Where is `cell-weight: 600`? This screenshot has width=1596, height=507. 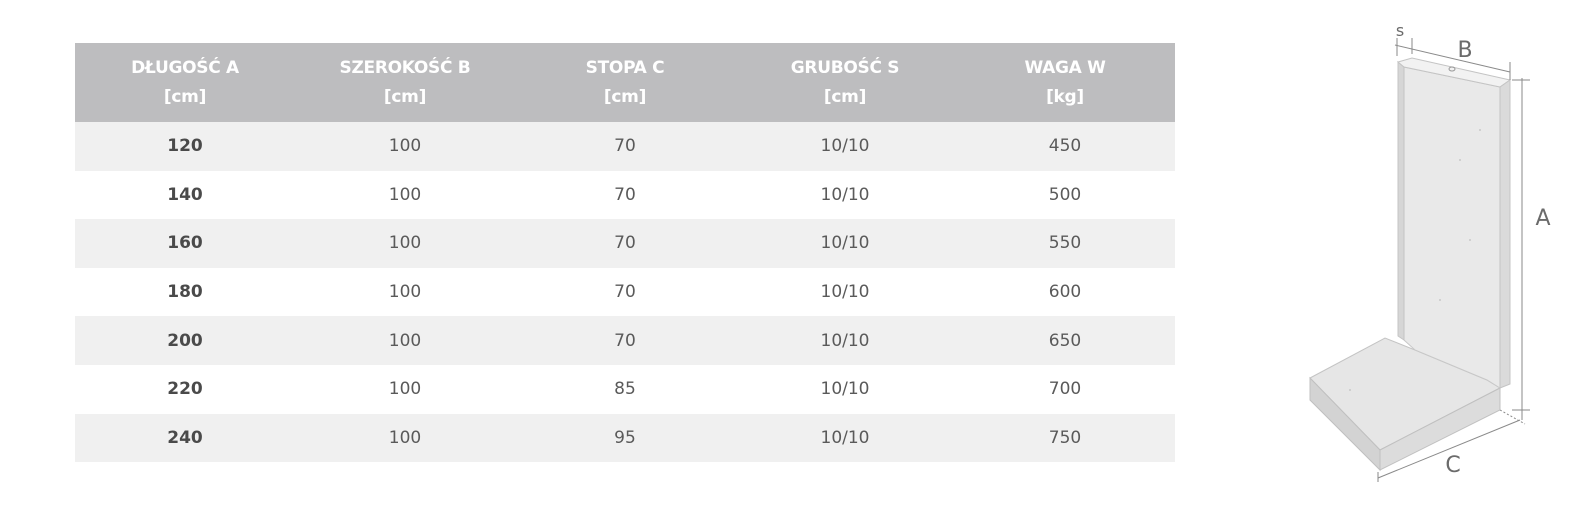 cell-weight: 600 is located at coordinates (1065, 292).